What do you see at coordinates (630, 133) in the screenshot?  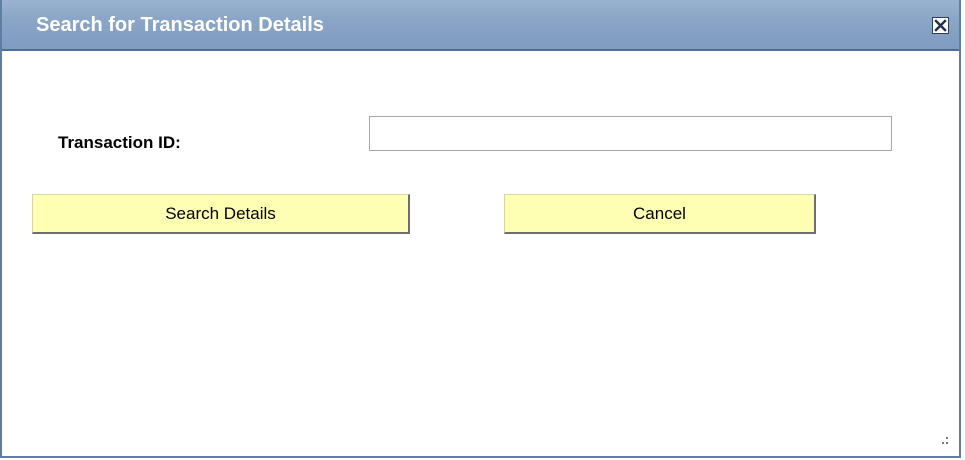 I see `transaction-id-input` at bounding box center [630, 133].